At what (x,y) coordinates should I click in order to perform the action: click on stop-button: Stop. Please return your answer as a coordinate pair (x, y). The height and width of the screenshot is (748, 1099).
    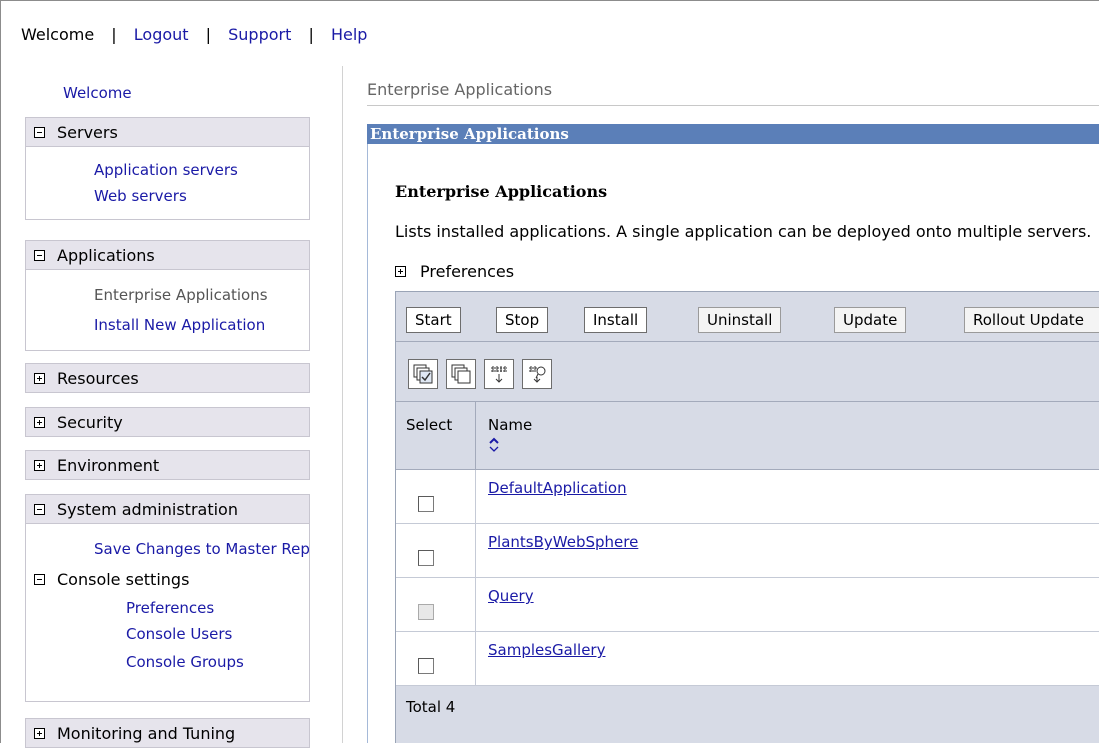
    Looking at the image, I should click on (522, 320).